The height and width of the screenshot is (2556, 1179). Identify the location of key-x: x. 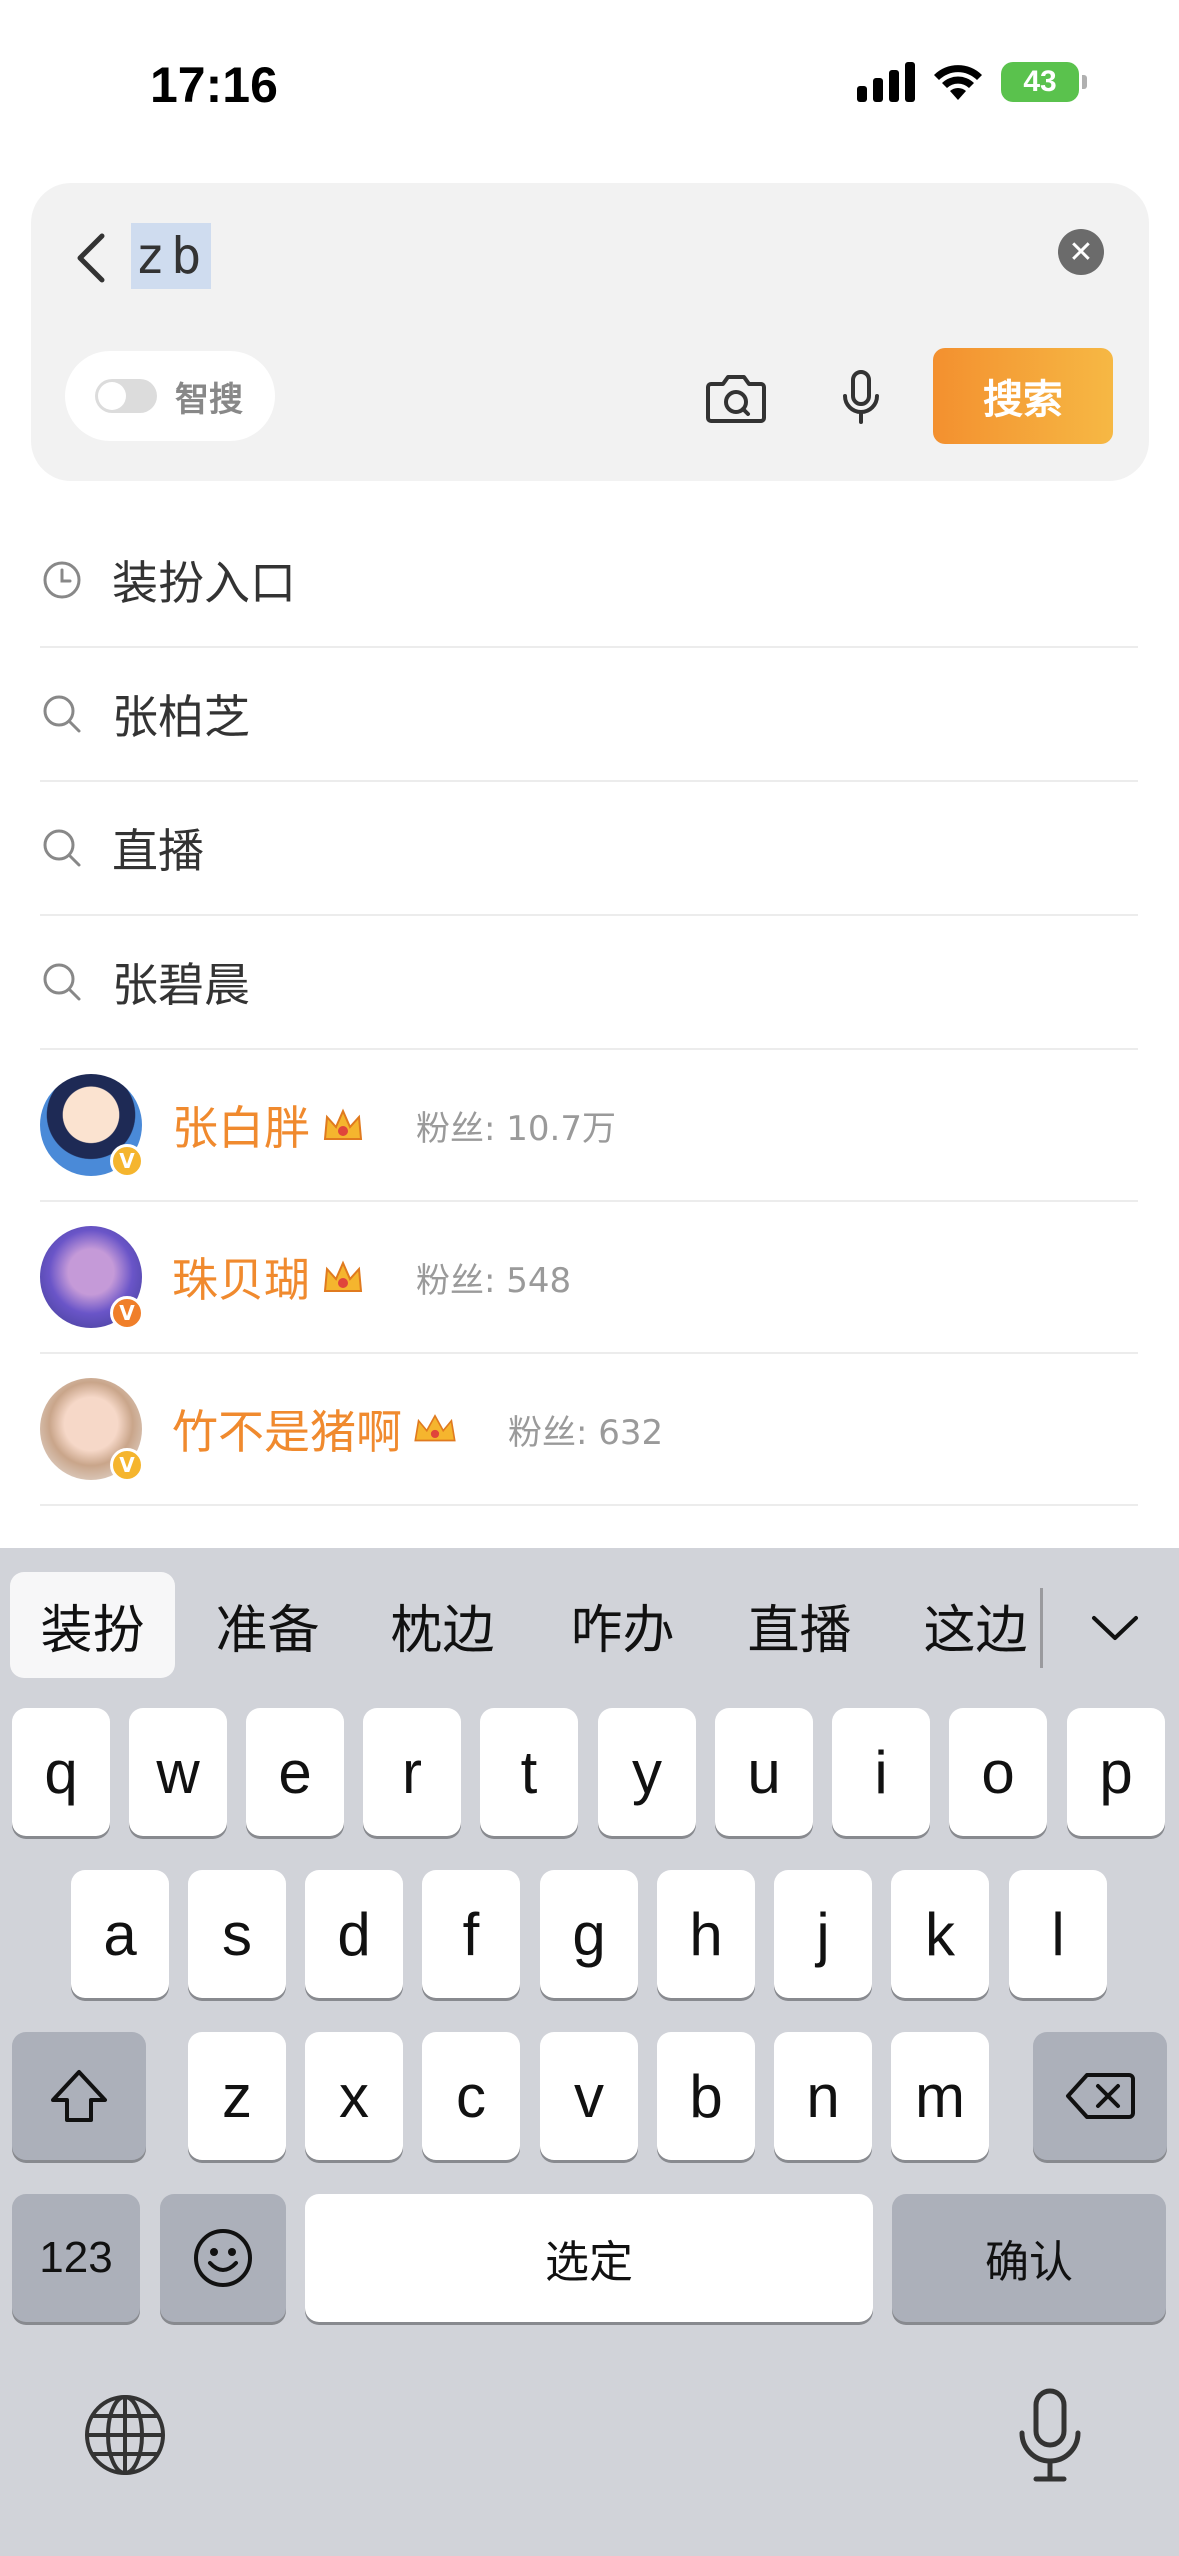
(354, 2096).